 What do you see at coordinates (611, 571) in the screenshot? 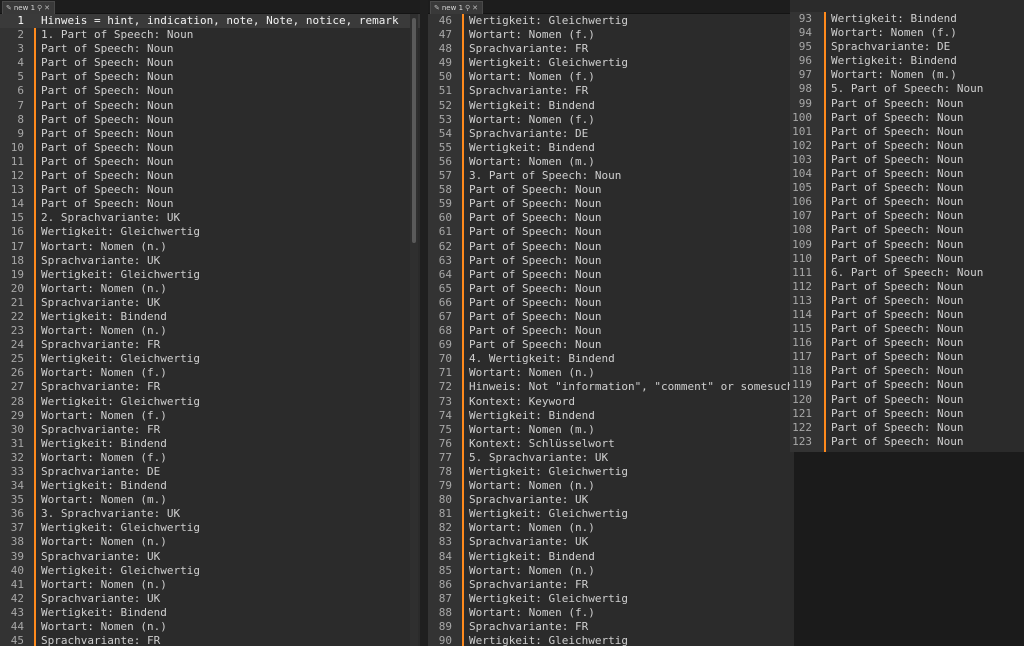
I see `code-line: 85 Wortart: Nomen (n.)` at bounding box center [611, 571].